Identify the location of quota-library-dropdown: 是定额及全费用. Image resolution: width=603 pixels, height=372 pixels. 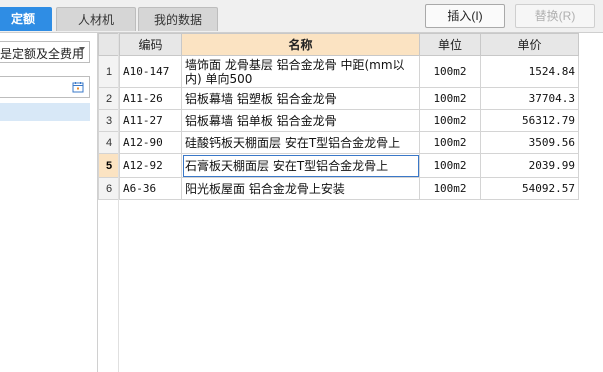
(45, 52).